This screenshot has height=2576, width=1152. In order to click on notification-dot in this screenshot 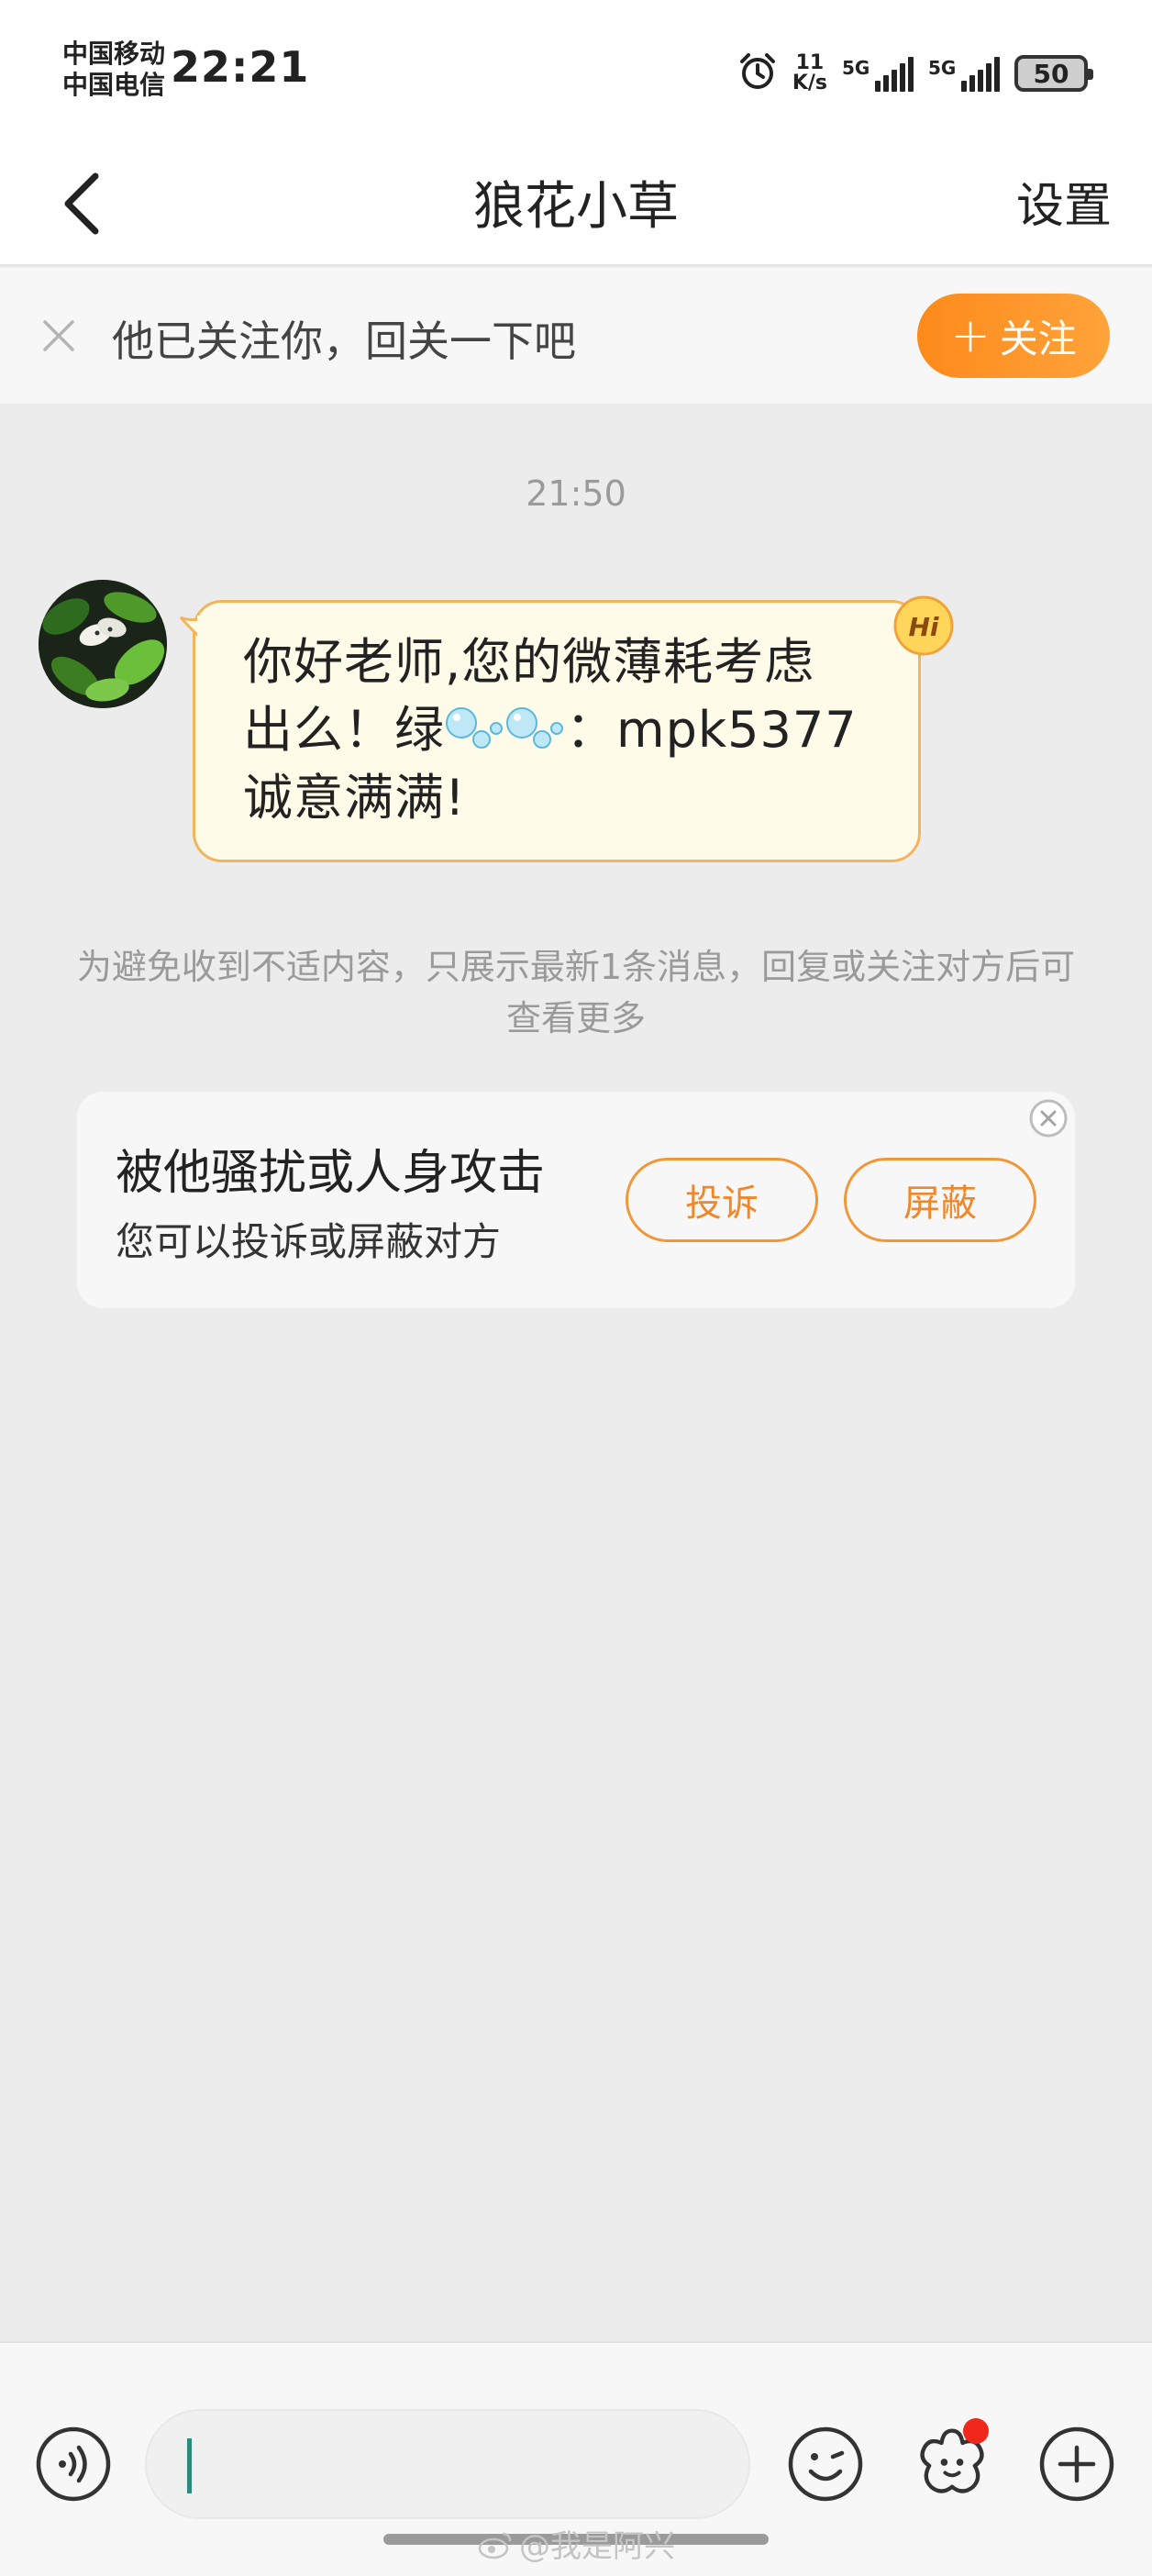, I will do `click(976, 2431)`.